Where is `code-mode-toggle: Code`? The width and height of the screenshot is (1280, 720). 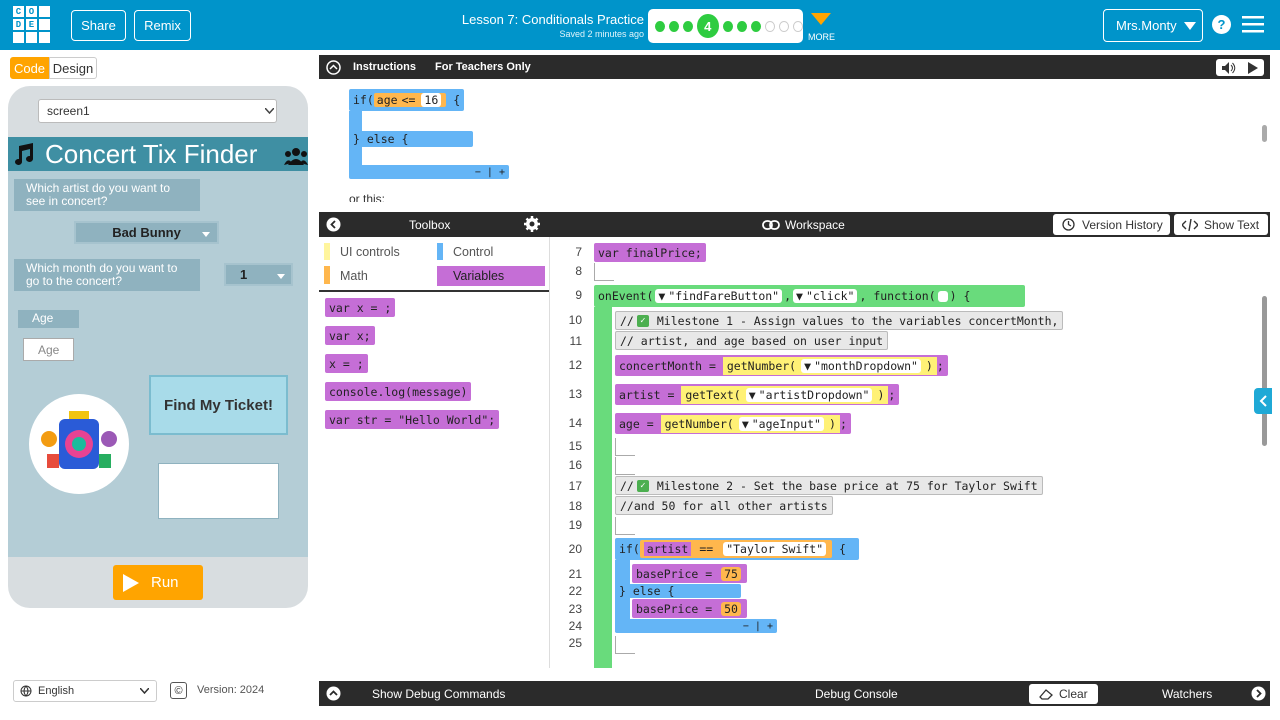
code-mode-toggle: Code is located at coordinates (29, 68).